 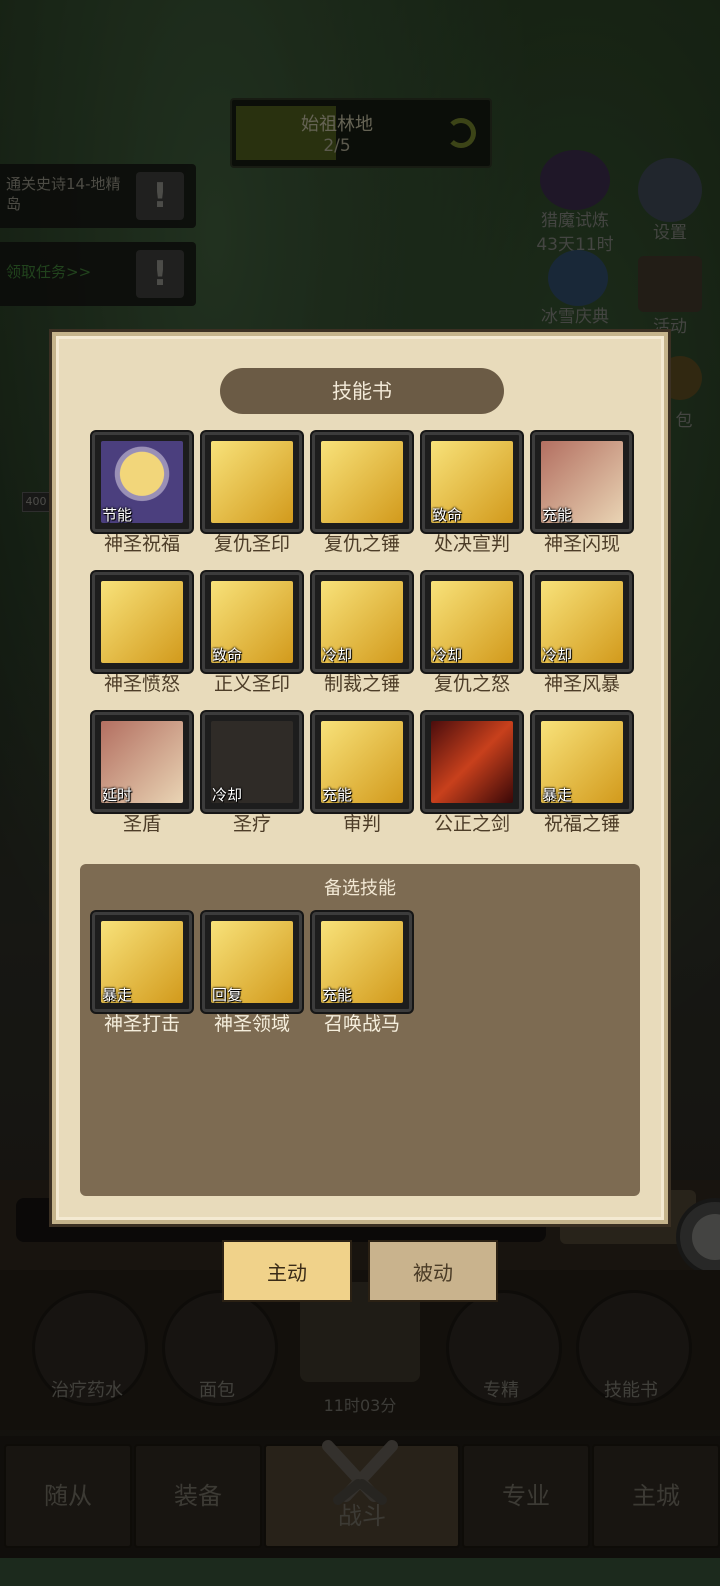 What do you see at coordinates (142, 762) in the screenshot?
I see `skill-frame: 延时` at bounding box center [142, 762].